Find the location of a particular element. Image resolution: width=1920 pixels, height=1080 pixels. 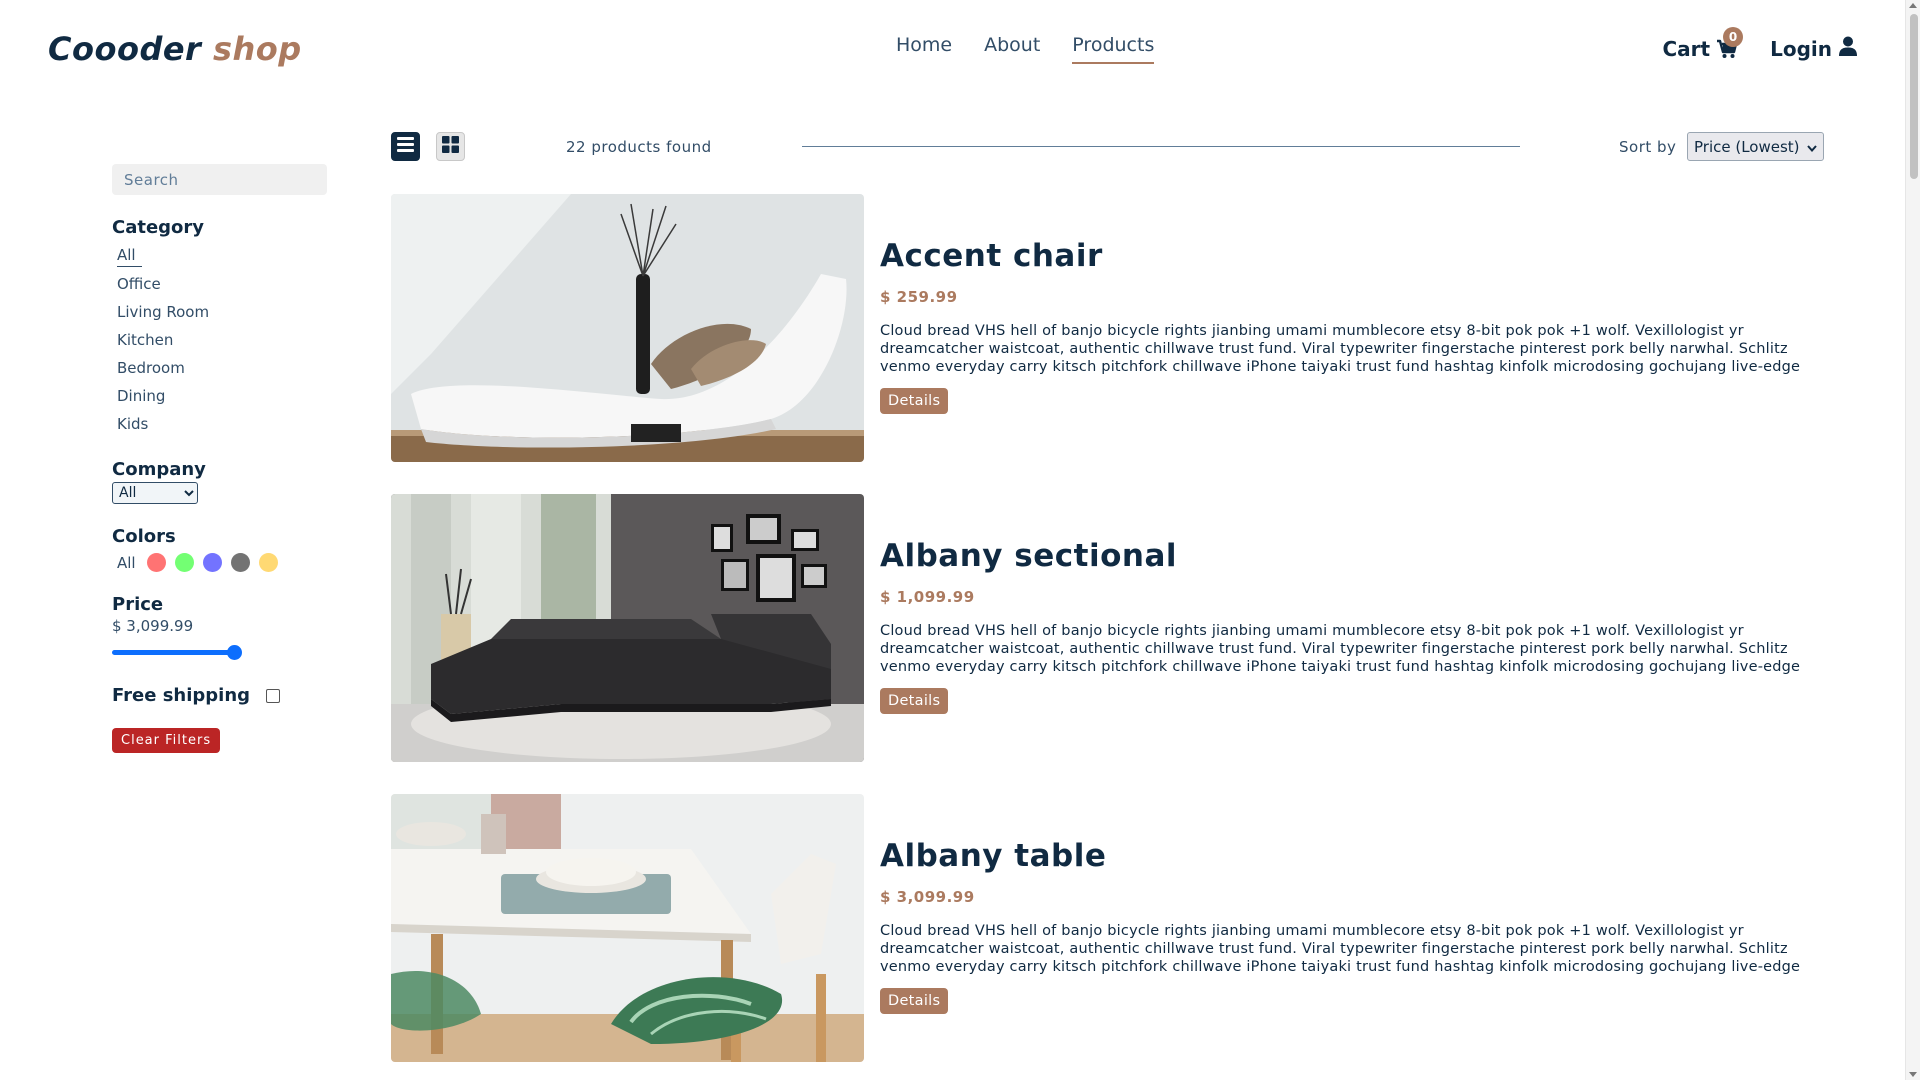

main-nav: Home About Products is located at coordinates (1025, 49).